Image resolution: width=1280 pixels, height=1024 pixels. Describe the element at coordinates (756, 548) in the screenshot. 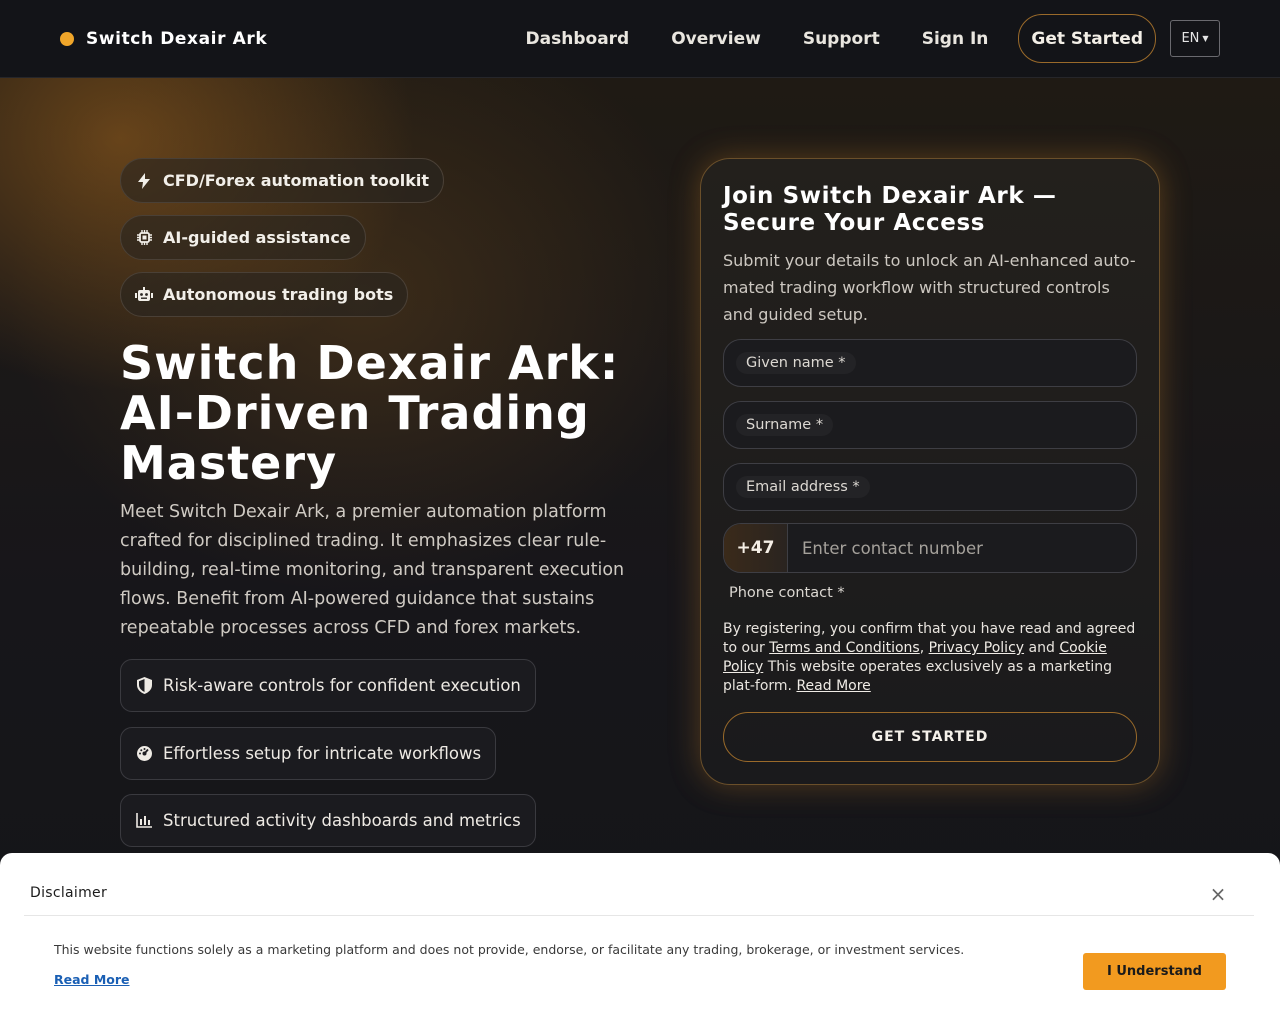

I see `phone-country-code: +47` at that location.